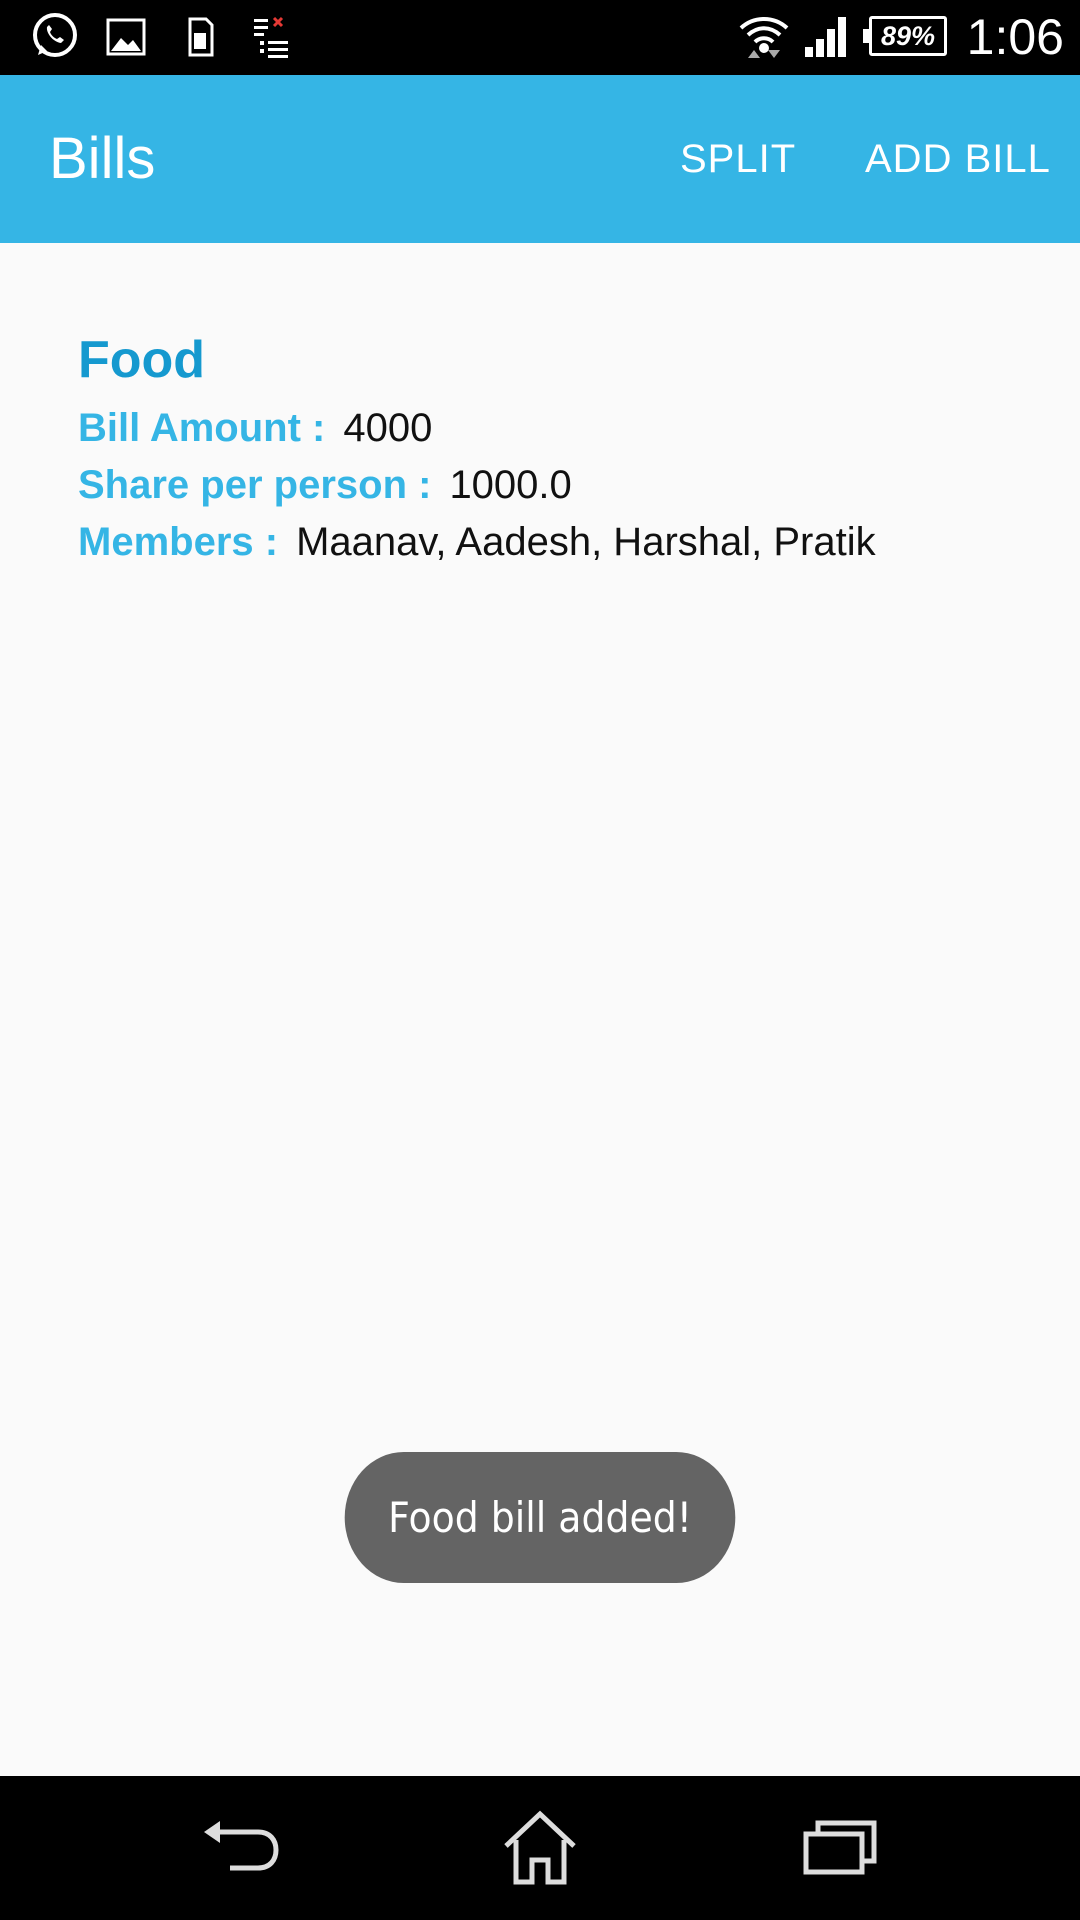 The image size is (1080, 1920). What do you see at coordinates (827, 37) in the screenshot?
I see `signal-icon` at bounding box center [827, 37].